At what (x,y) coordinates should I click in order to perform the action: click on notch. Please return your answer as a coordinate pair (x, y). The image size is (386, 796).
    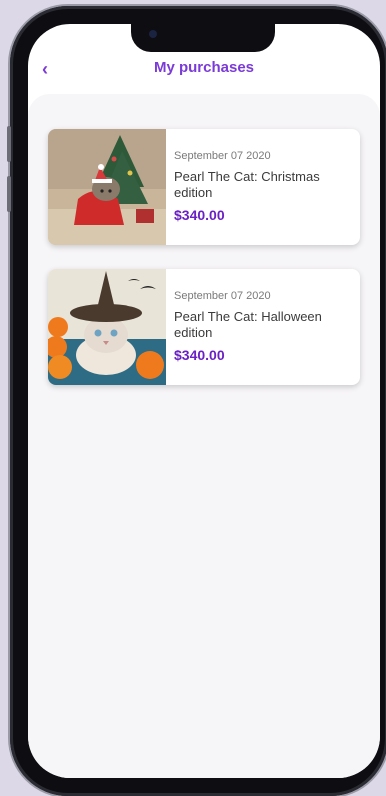
    Looking at the image, I should click on (203, 38).